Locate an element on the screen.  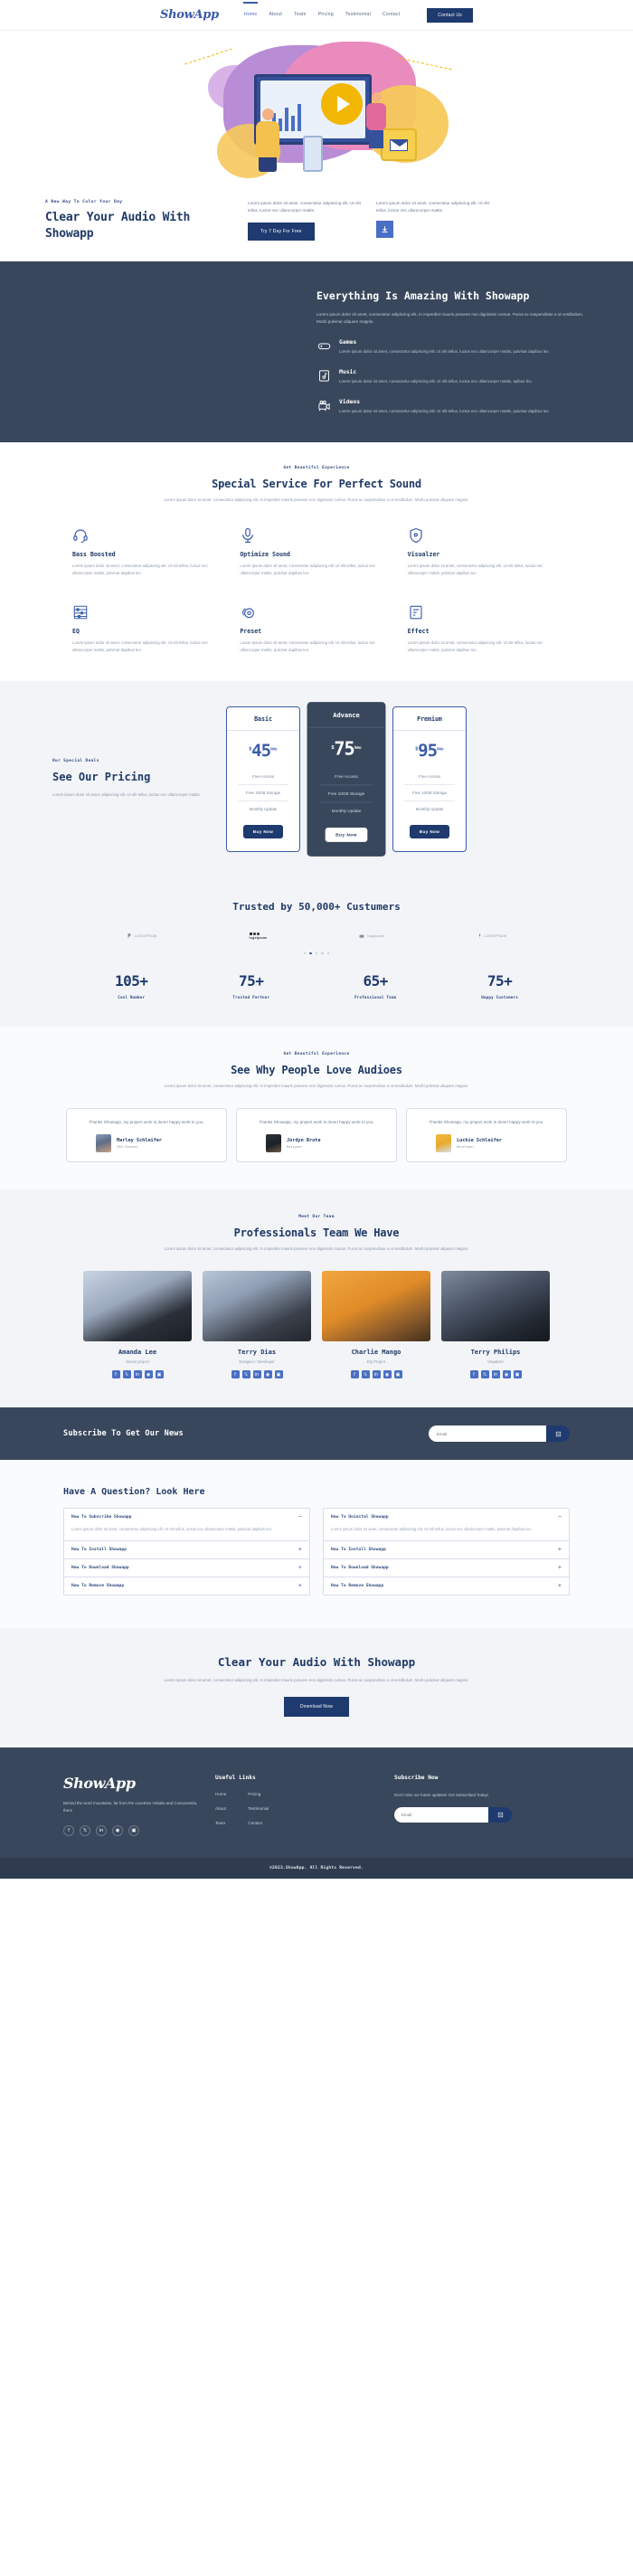
faq-question-row: How To Subscribe Showapp − is located at coordinates (186, 1518).